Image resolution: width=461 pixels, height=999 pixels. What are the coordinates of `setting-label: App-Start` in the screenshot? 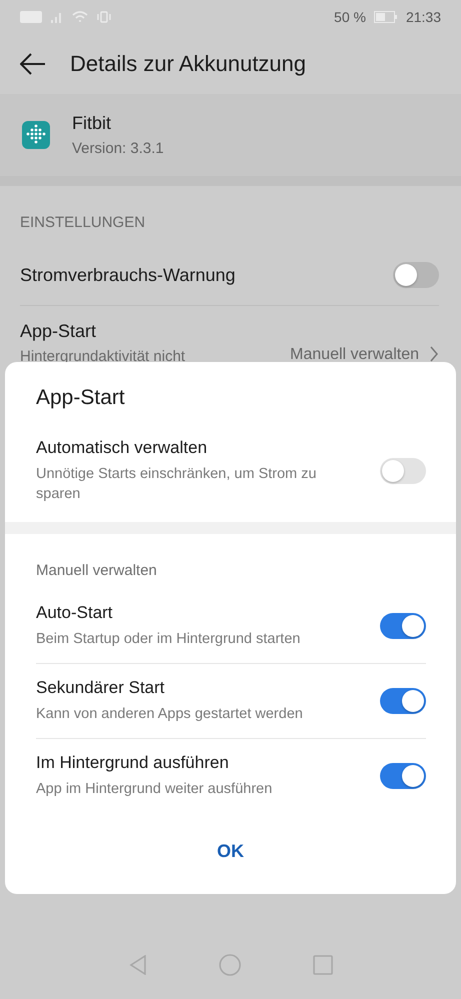 It's located at (59, 331).